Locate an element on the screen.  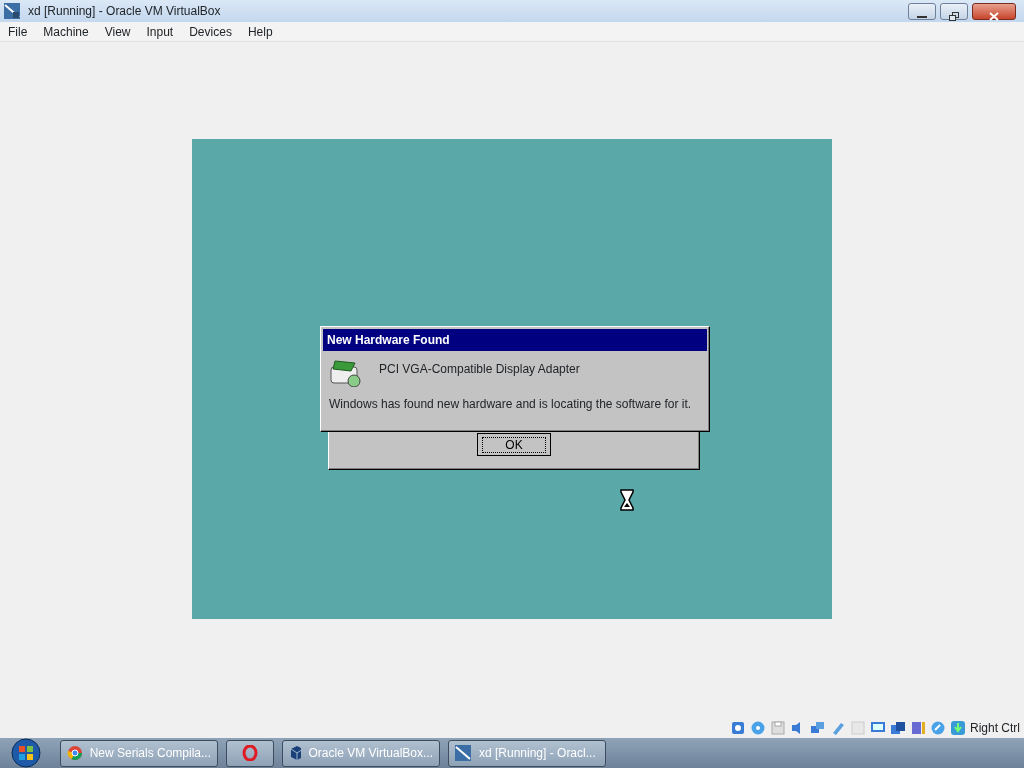
device-name: PCI VGA-Compatible Display Adapter is located at coordinates (479, 369).